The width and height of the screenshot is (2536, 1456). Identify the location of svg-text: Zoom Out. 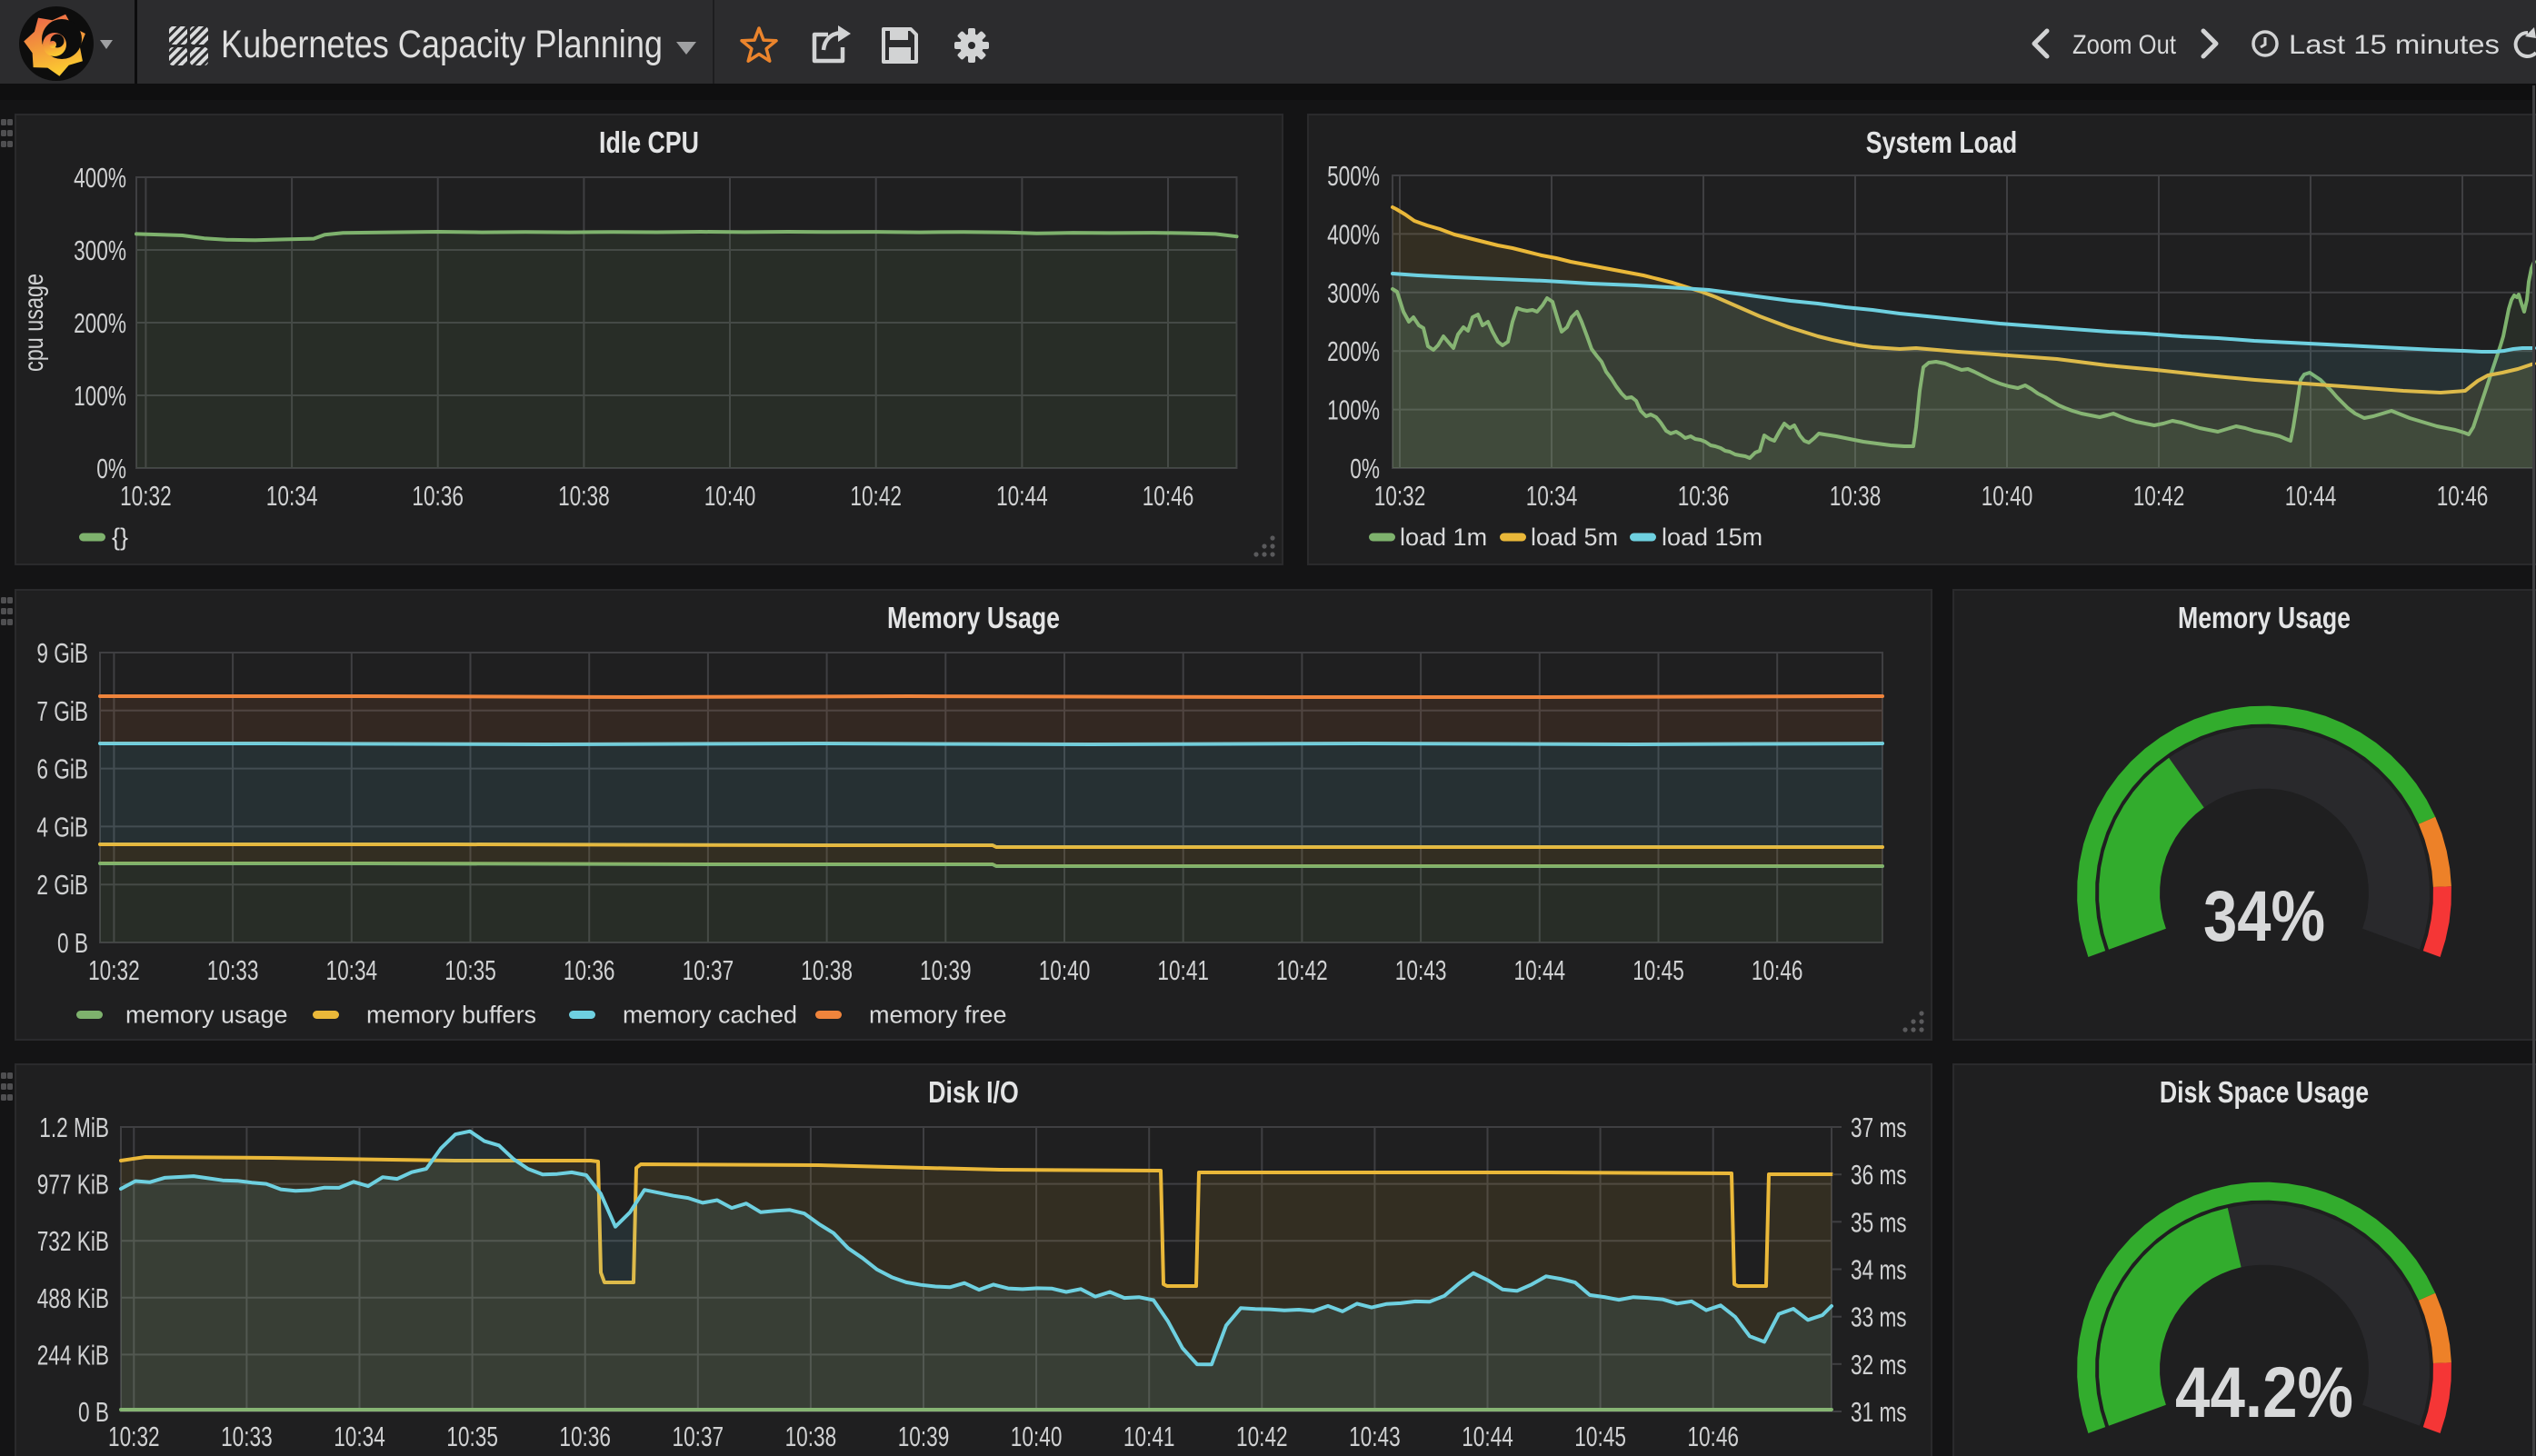
(2125, 45).